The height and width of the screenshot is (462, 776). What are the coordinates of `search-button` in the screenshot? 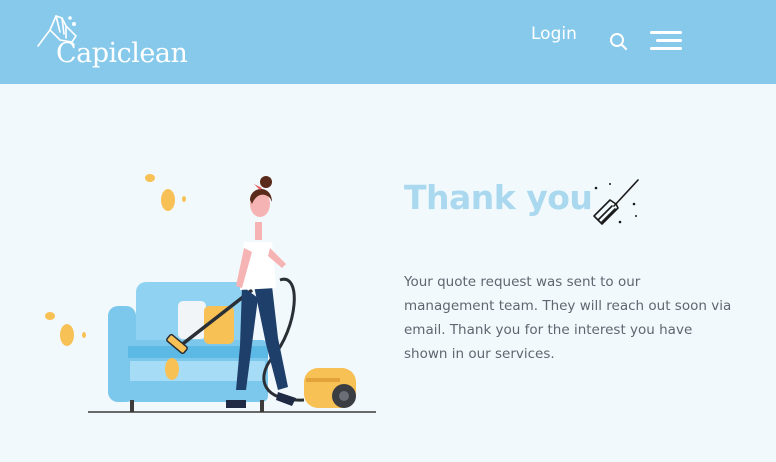 It's located at (618, 41).